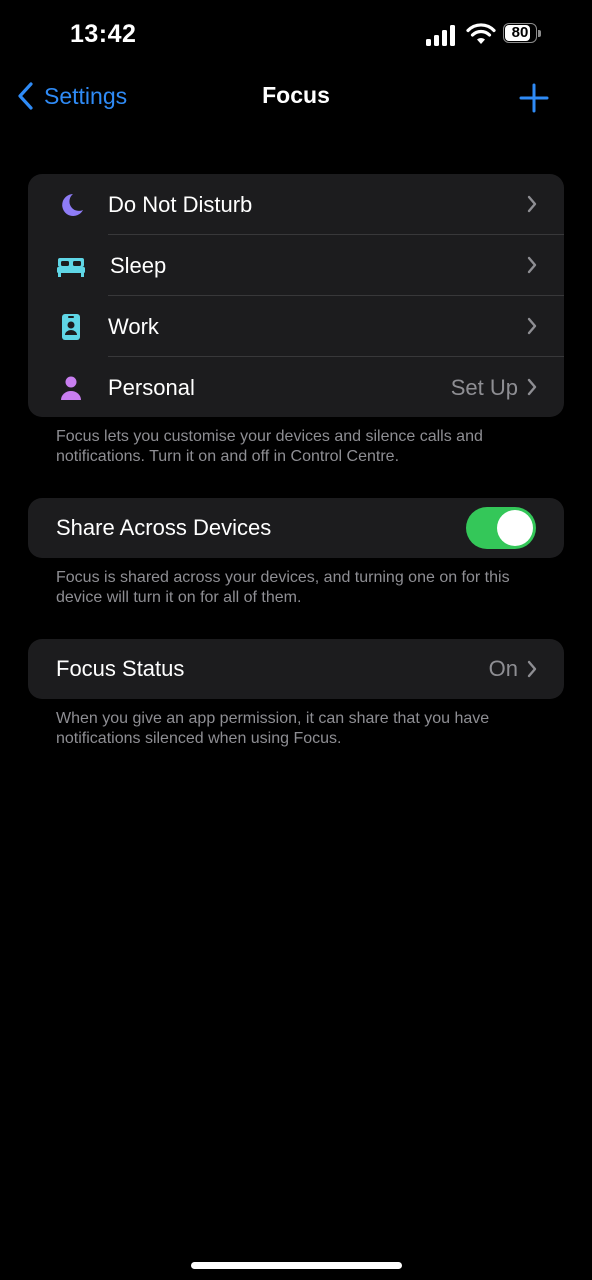  What do you see at coordinates (151, 387) in the screenshot?
I see `focus-item-label: Personal` at bounding box center [151, 387].